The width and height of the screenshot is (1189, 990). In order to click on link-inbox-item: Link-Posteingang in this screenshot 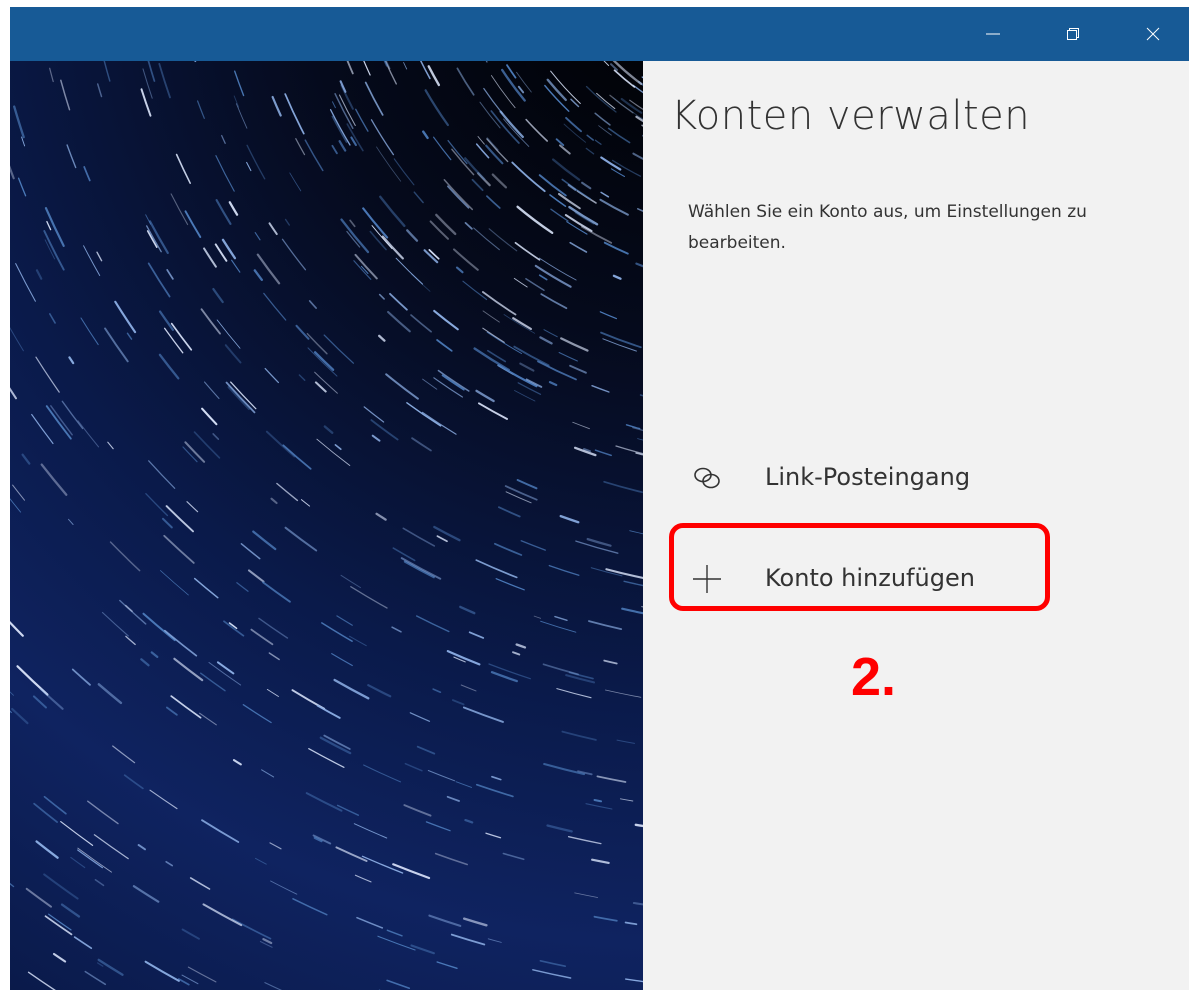, I will do `click(863, 478)`.